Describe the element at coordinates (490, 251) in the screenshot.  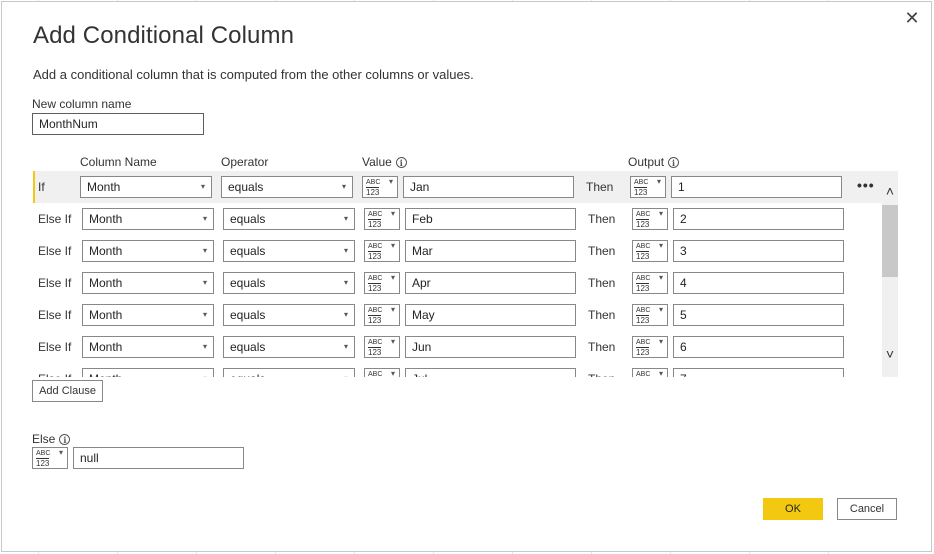
I see `value-input: Mar` at that location.